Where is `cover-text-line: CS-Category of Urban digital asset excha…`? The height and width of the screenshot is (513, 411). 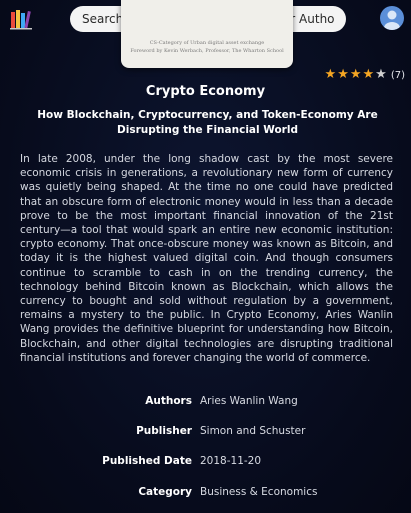
cover-text-line: CS-Category of Urban digital asset excha… is located at coordinates (207, 43).